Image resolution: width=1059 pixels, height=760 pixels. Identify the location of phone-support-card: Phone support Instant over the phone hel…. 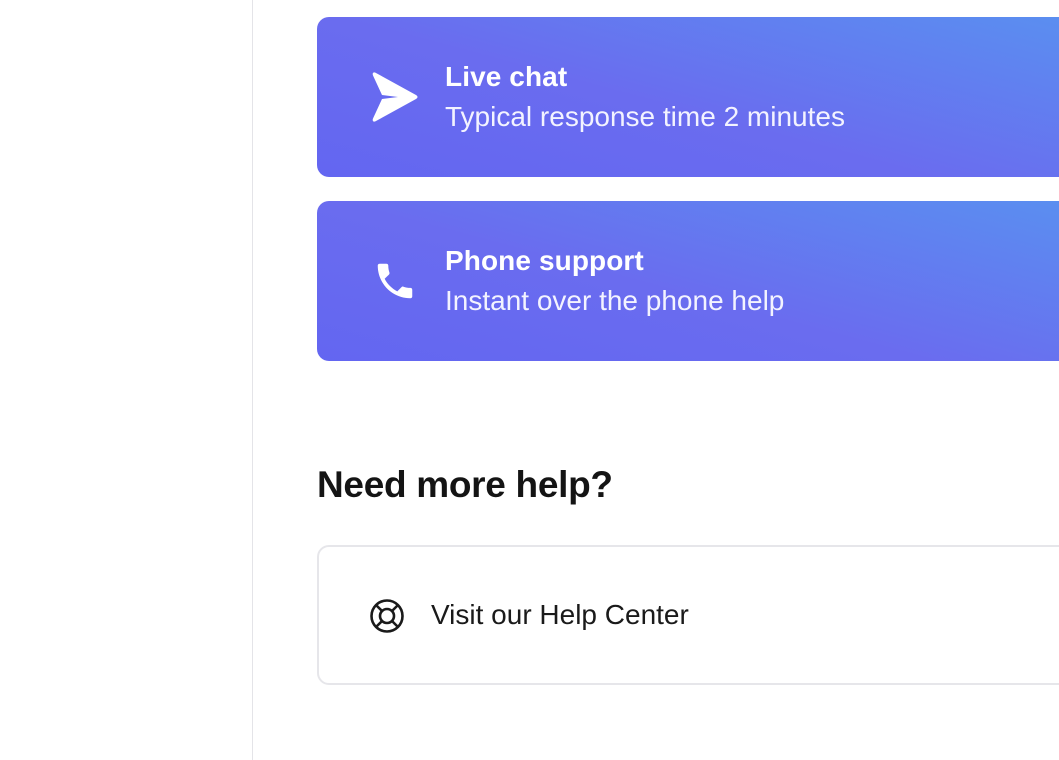
(688, 281).